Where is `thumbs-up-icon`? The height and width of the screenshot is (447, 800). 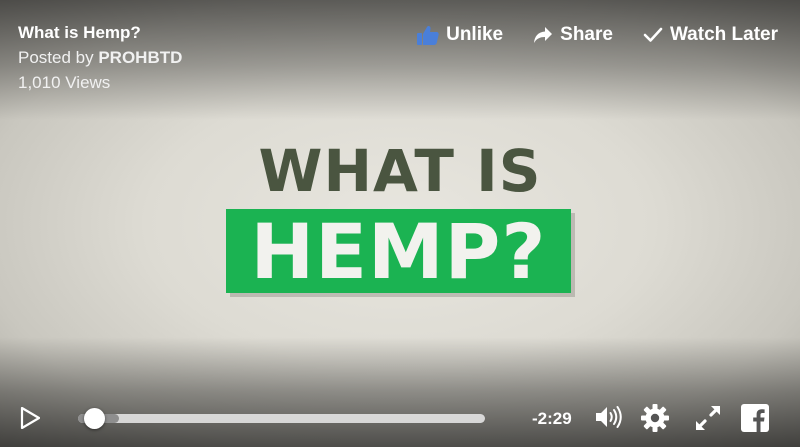
thumbs-up-icon is located at coordinates (428, 35).